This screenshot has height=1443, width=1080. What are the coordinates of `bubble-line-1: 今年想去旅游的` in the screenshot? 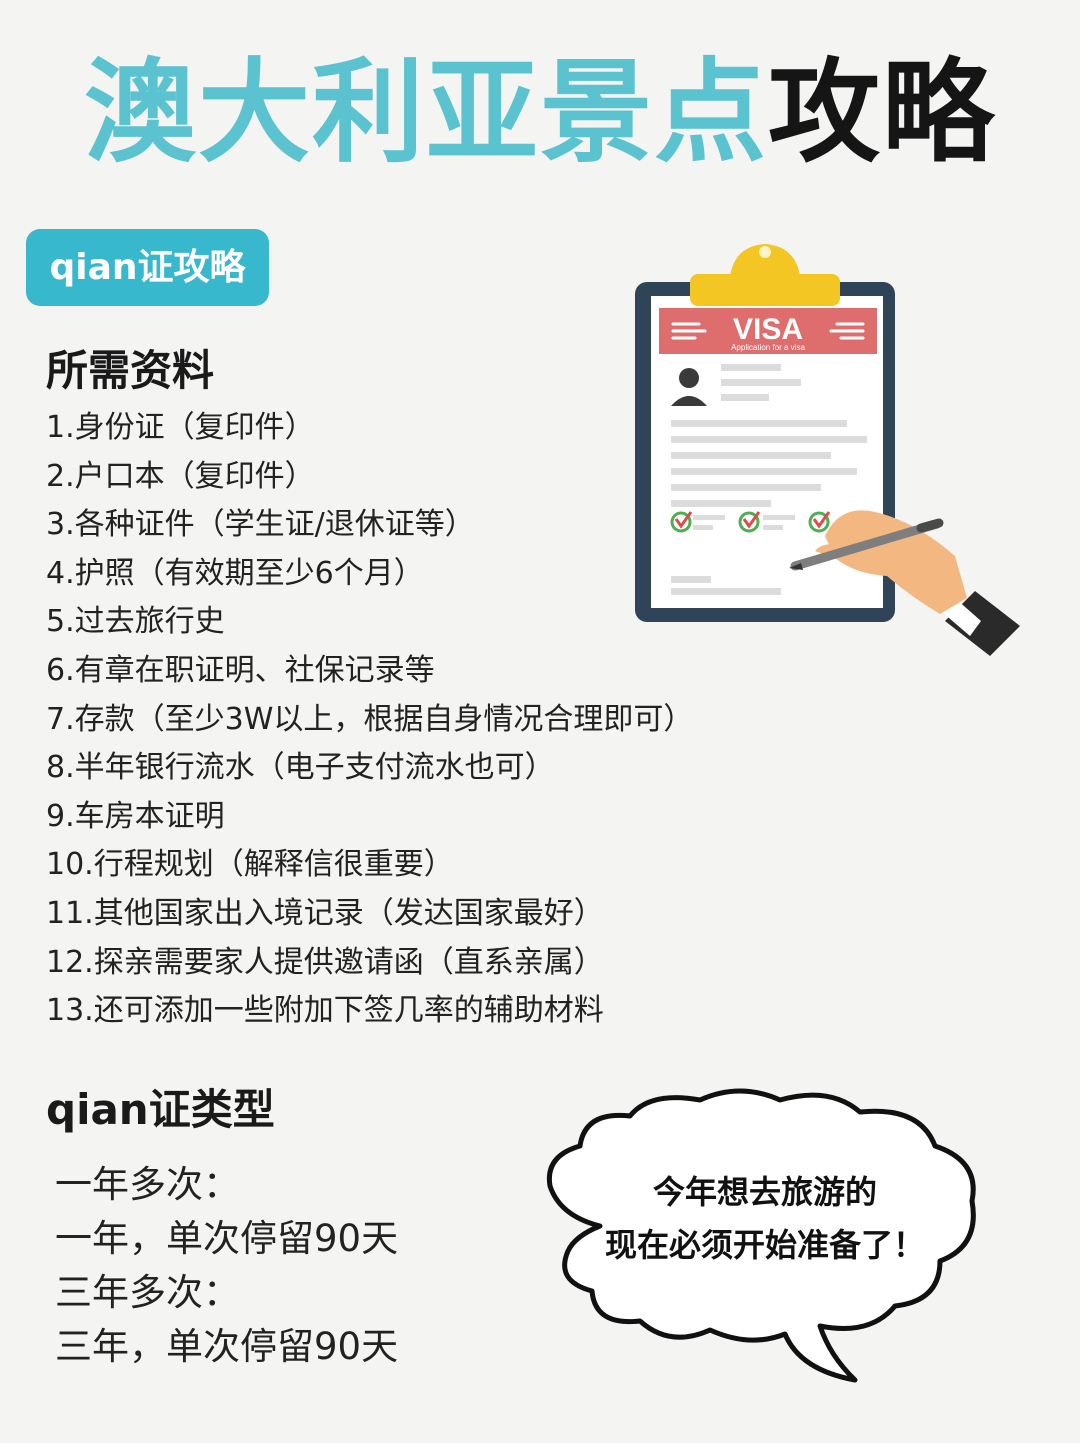 It's located at (764, 1192).